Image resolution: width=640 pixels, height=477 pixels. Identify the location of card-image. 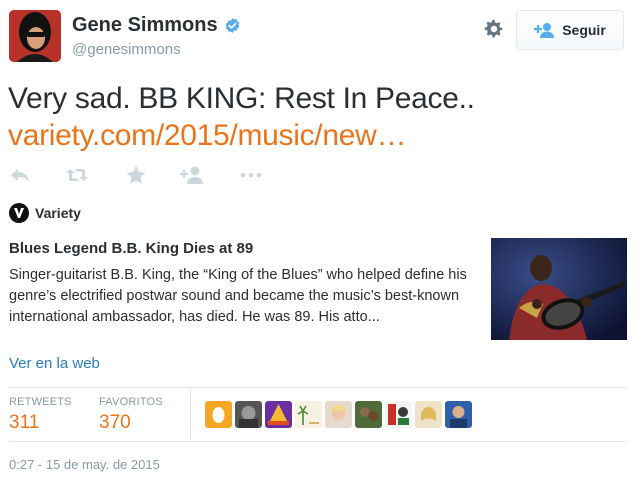
(559, 289).